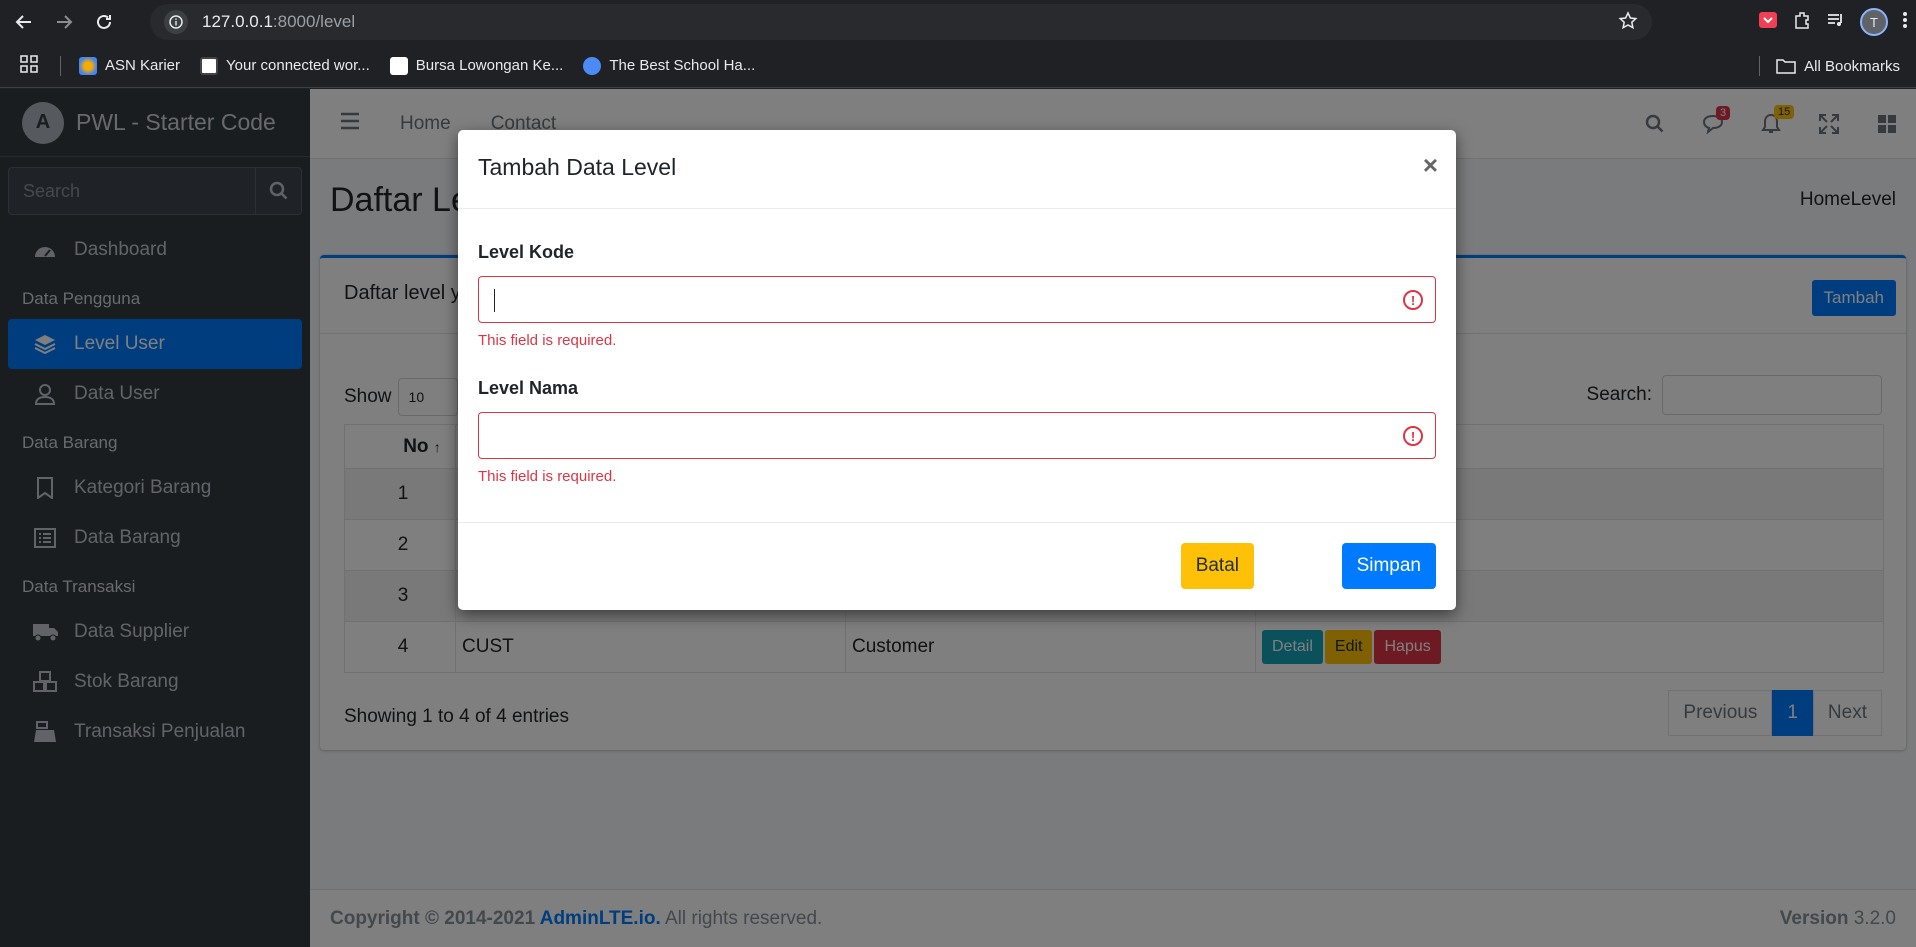 This screenshot has width=1916, height=947. I want to click on url-path: :8000/level, so click(314, 21).